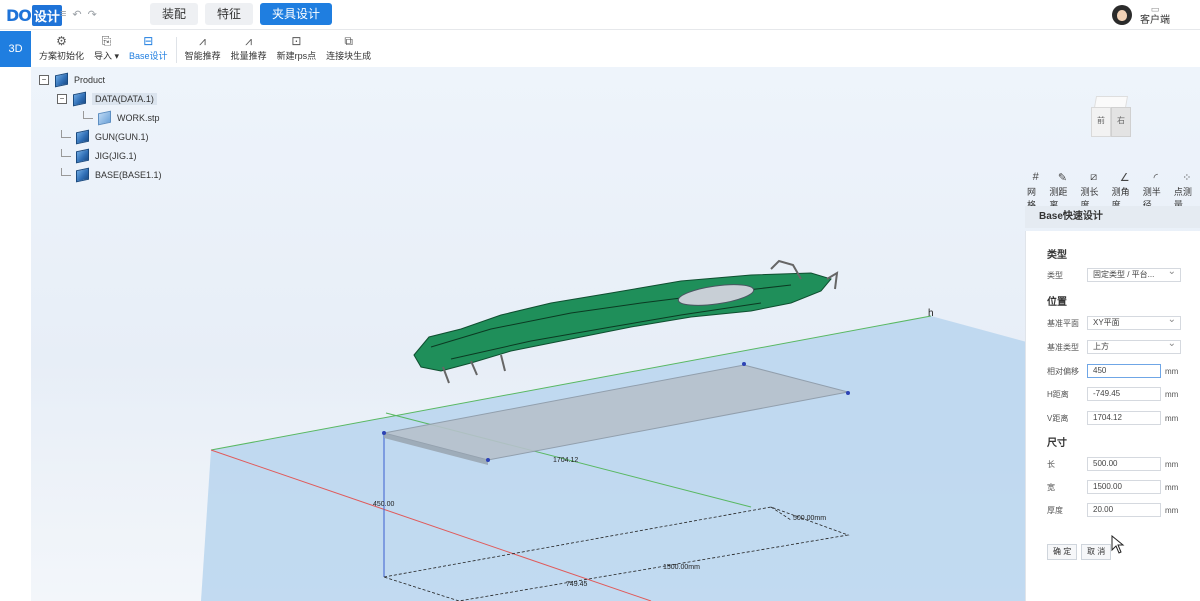  What do you see at coordinates (92, 14) in the screenshot?
I see `redo-icon: ↷` at bounding box center [92, 14].